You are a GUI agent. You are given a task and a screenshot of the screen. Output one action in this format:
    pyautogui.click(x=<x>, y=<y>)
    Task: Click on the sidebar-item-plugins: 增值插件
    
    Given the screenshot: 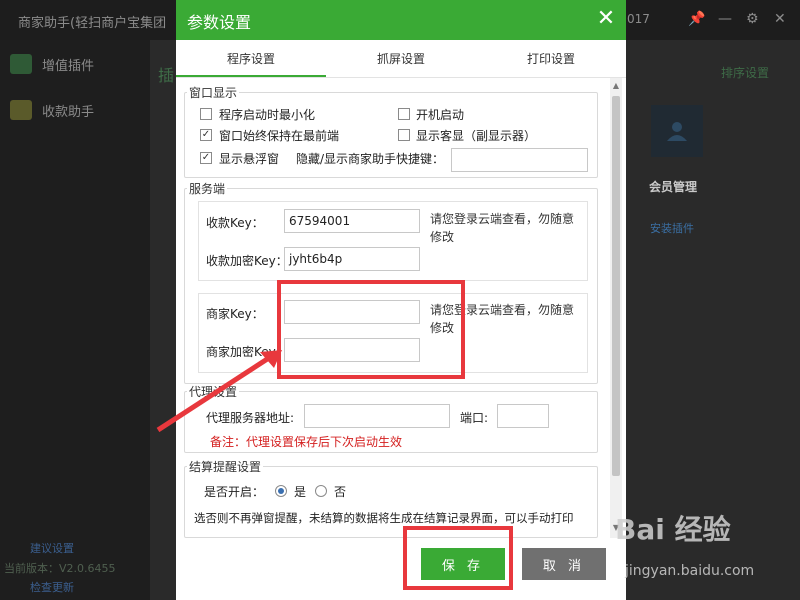 What is the action you would take?
    pyautogui.click(x=52, y=64)
    